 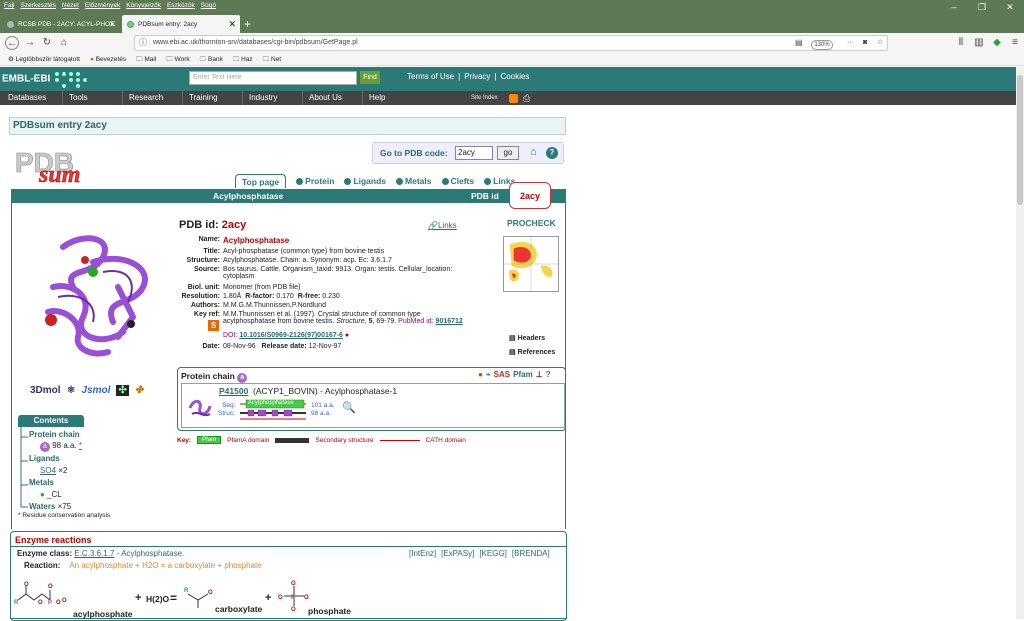 I want to click on ec-link: E.C.3.6.1.7, so click(x=94, y=553).